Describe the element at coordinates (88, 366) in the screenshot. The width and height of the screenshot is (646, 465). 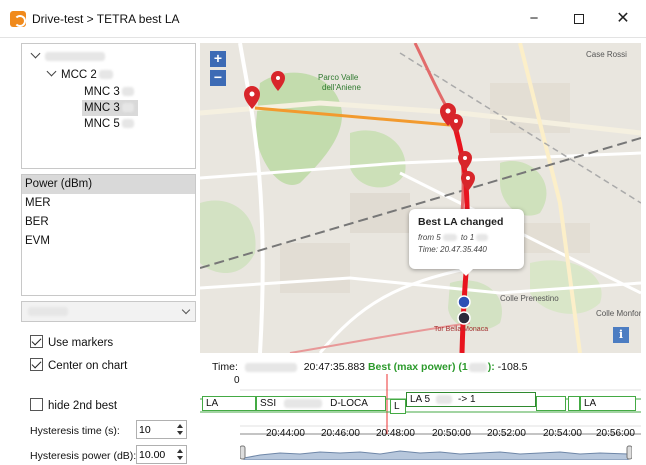
I see `center-on-chart-label: Center on chart` at that location.